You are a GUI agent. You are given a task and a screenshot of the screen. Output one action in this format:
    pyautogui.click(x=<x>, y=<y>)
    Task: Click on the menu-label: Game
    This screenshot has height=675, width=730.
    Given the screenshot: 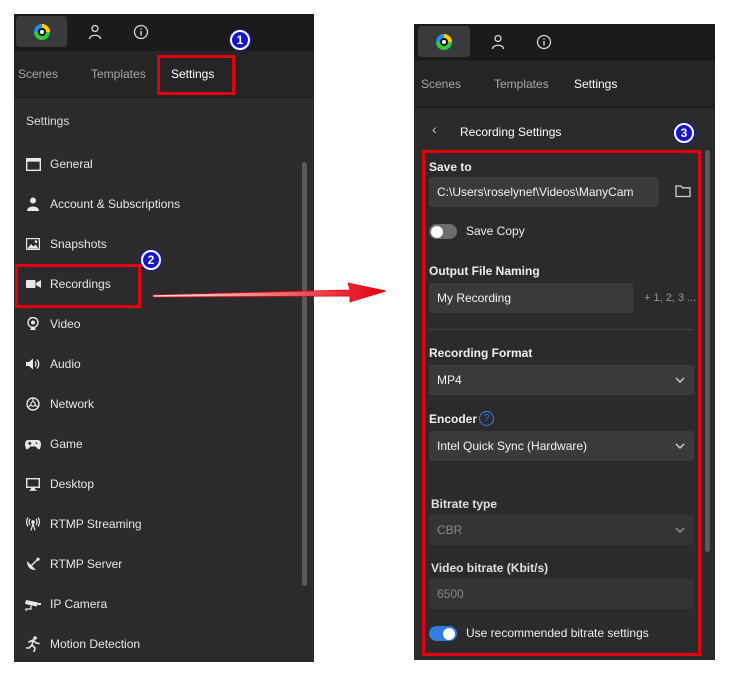 What is the action you would take?
    pyautogui.click(x=66, y=444)
    